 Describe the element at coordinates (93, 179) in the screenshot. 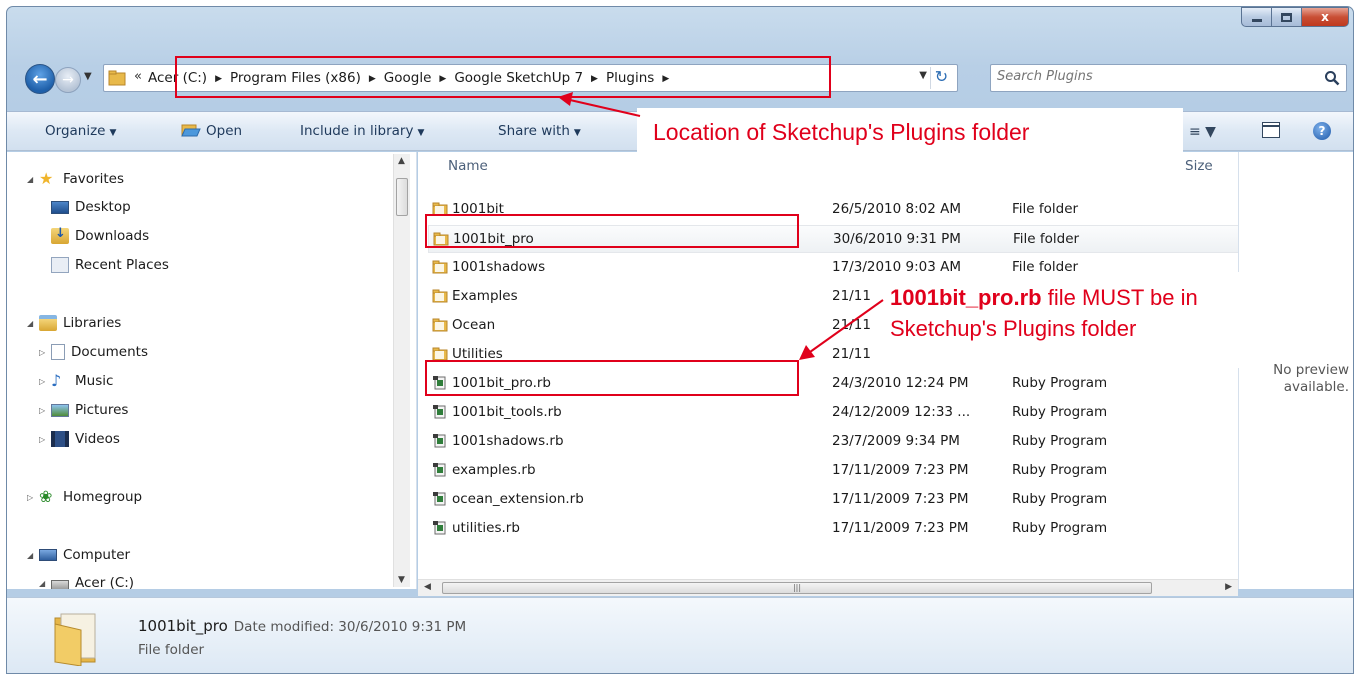

I see `nav-favorites-label: Favorites` at that location.